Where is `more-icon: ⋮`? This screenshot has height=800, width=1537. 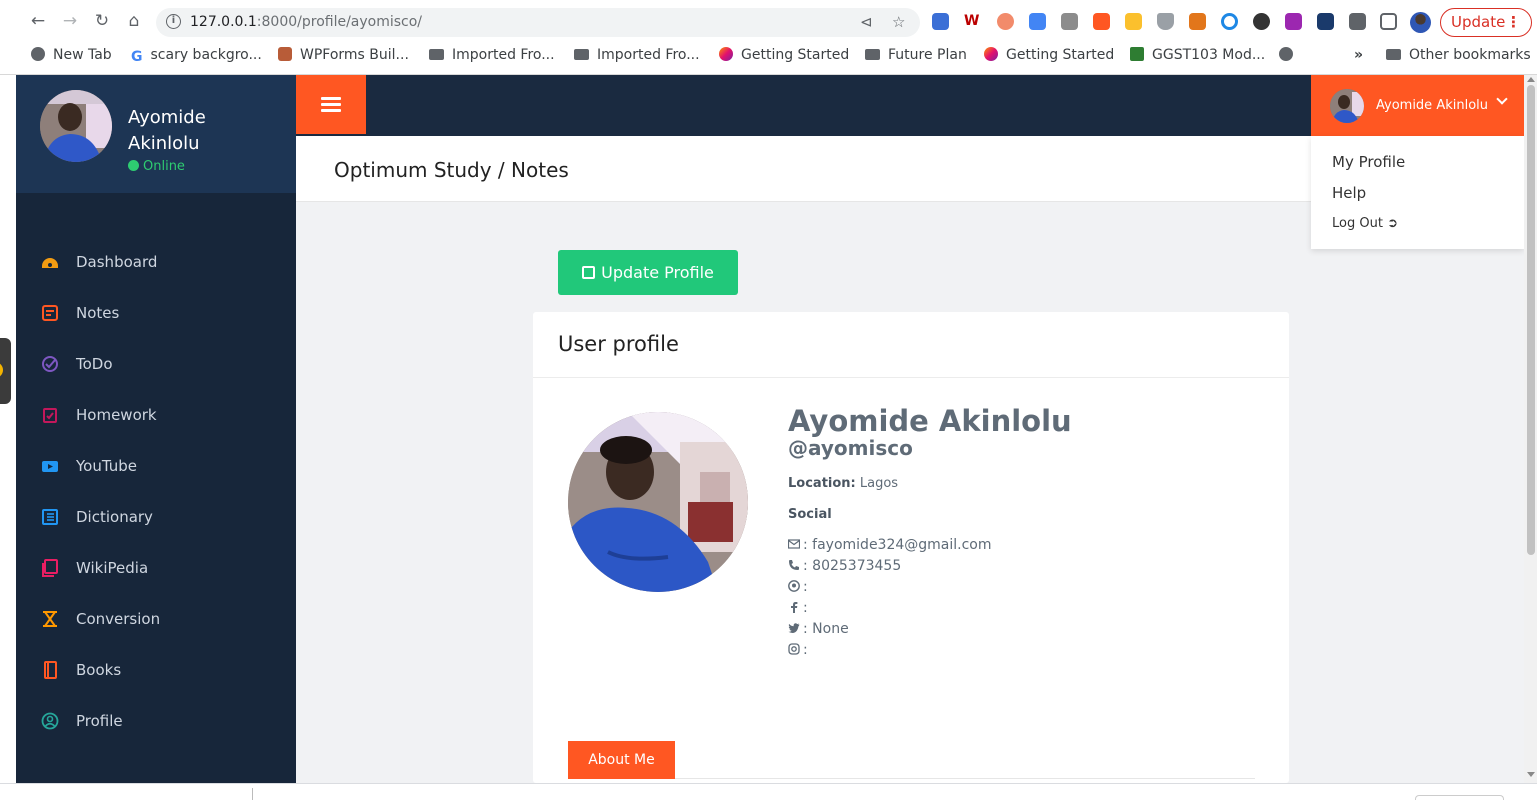 more-icon: ⋮ is located at coordinates (1513, 22).